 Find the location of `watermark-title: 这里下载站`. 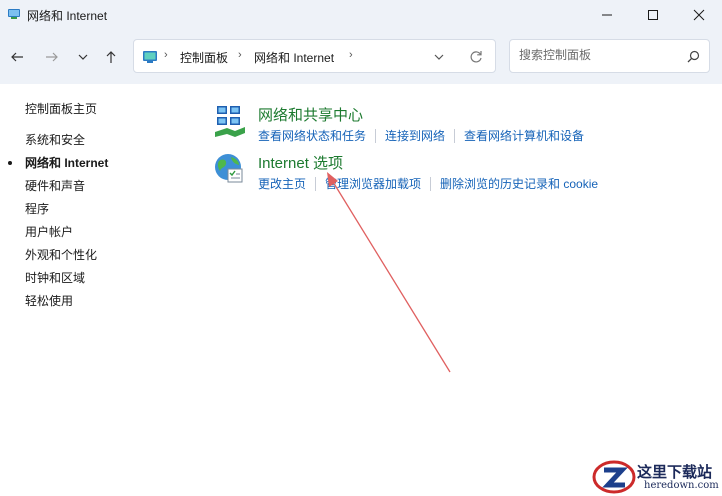

watermark-title: 这里下载站 is located at coordinates (675, 472).